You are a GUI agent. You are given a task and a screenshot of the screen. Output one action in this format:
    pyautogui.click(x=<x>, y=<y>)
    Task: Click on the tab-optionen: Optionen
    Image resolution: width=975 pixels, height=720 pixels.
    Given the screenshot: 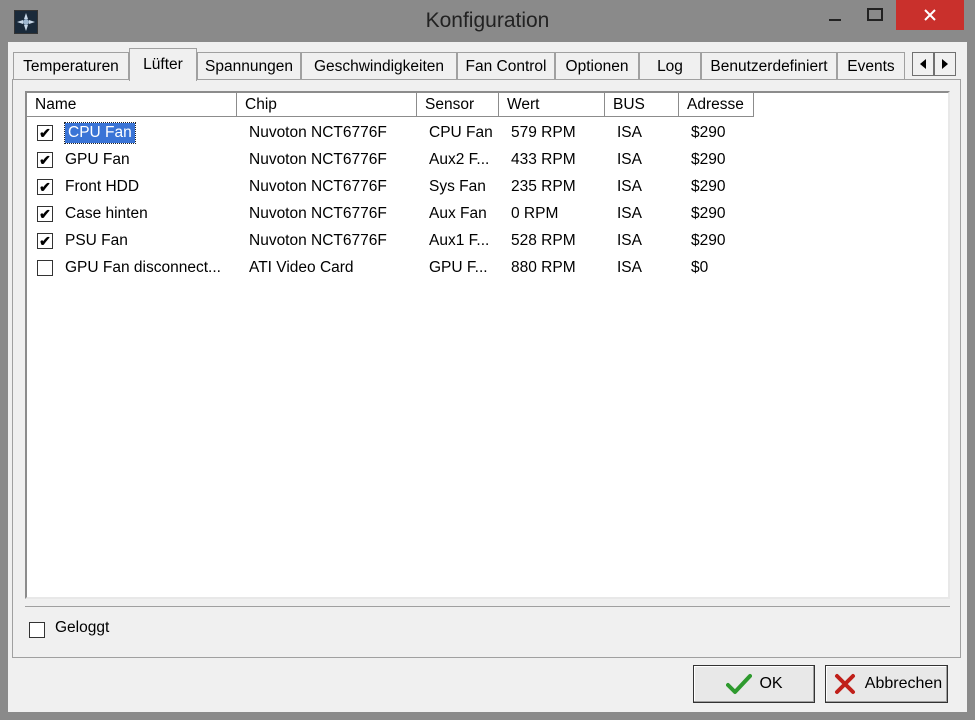 What is the action you would take?
    pyautogui.click(x=597, y=66)
    